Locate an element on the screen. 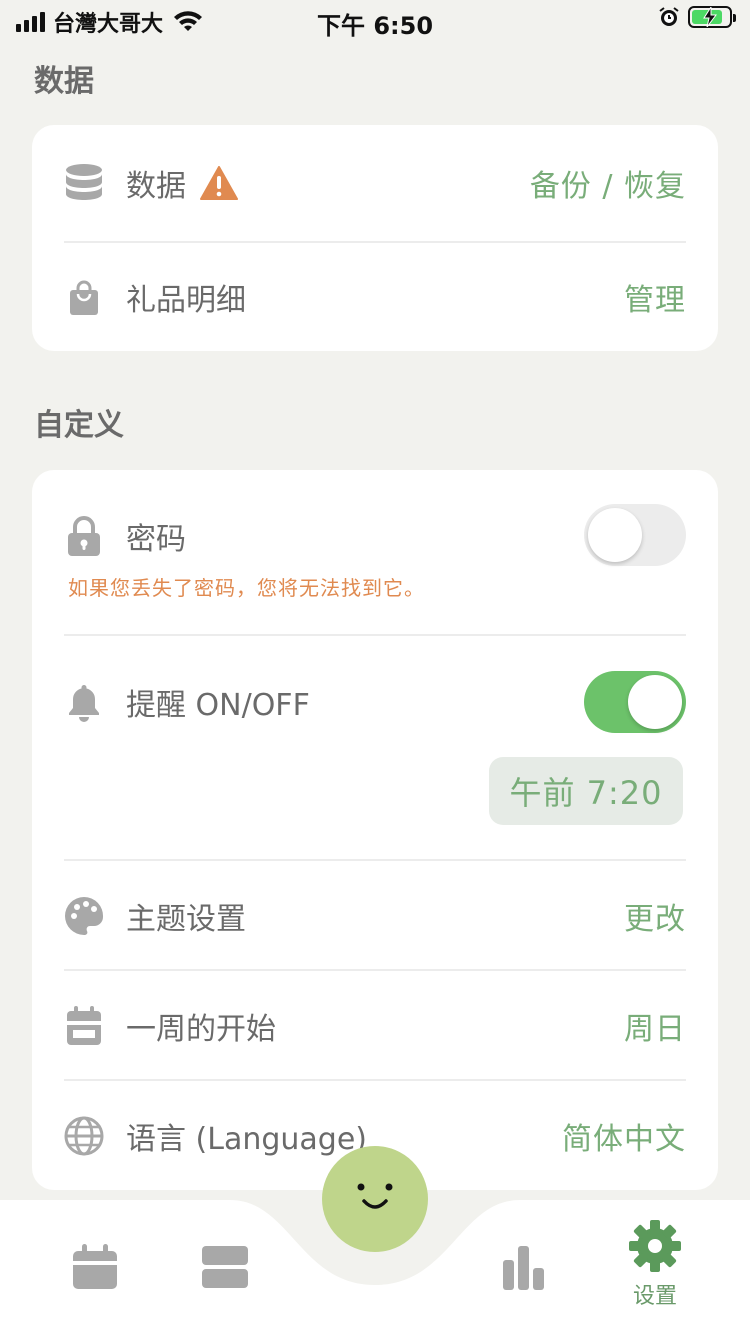 Image resolution: width=750 pixels, height=1334 pixels. tab-stats is located at coordinates (524, 1268).